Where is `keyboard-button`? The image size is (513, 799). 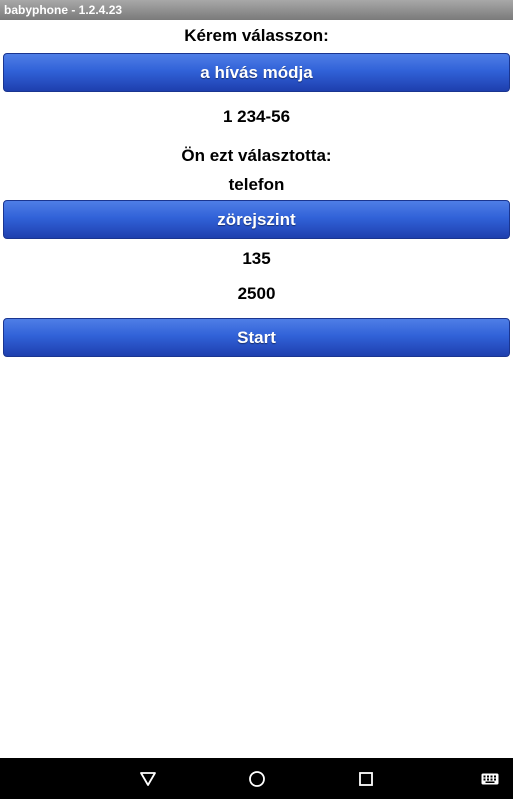
keyboard-button is located at coordinates (490, 778).